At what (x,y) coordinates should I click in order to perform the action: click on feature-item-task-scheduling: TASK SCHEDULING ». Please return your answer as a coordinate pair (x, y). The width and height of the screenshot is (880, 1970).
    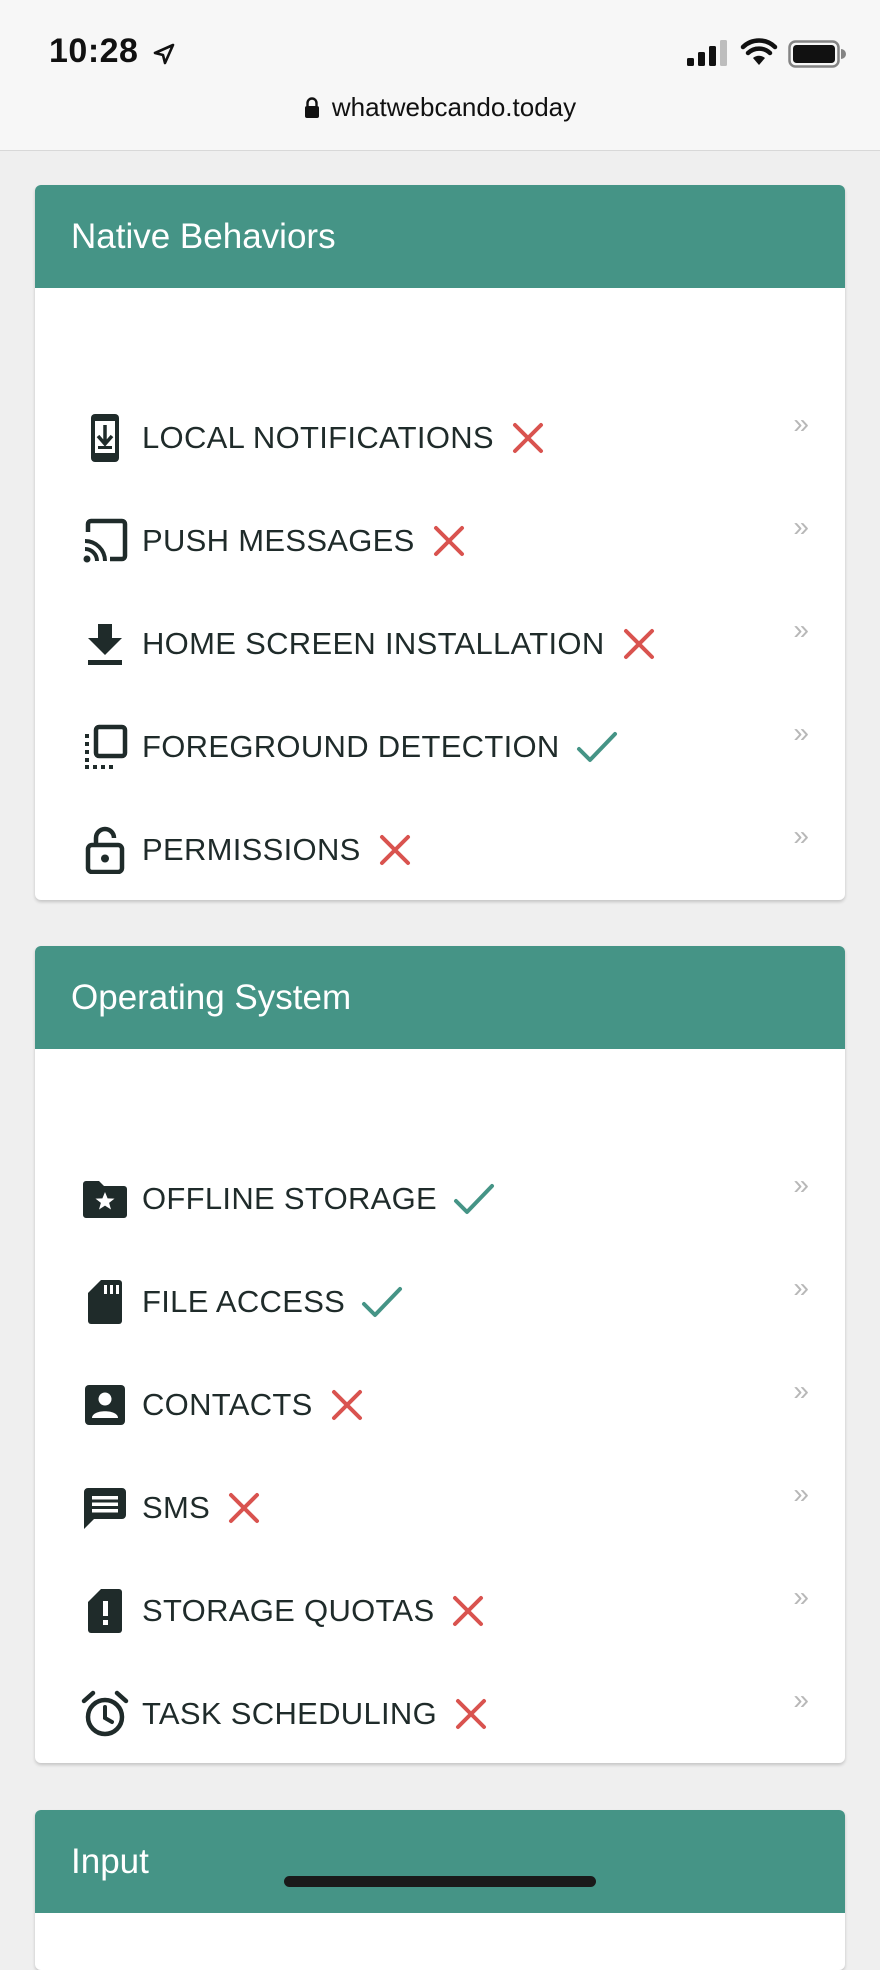
    Looking at the image, I should click on (444, 1714).